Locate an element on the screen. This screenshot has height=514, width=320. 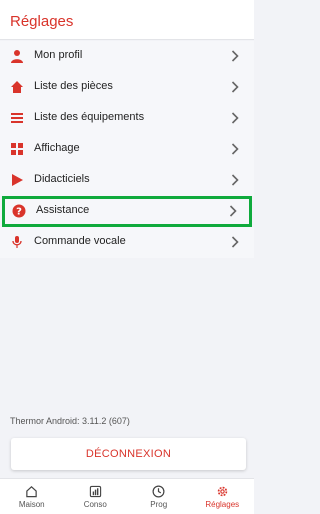
menu-item-affichage: Affichage is located at coordinates (127, 149).